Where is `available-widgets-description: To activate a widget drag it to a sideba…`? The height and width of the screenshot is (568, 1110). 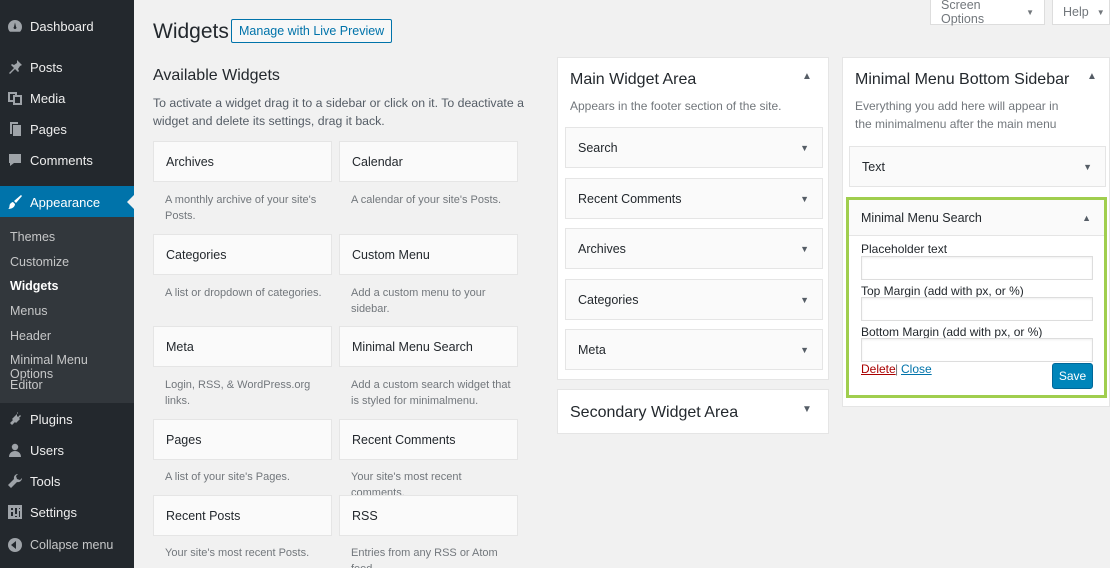
available-widgets-description: To activate a widget drag it to a sideba… is located at coordinates (338, 112).